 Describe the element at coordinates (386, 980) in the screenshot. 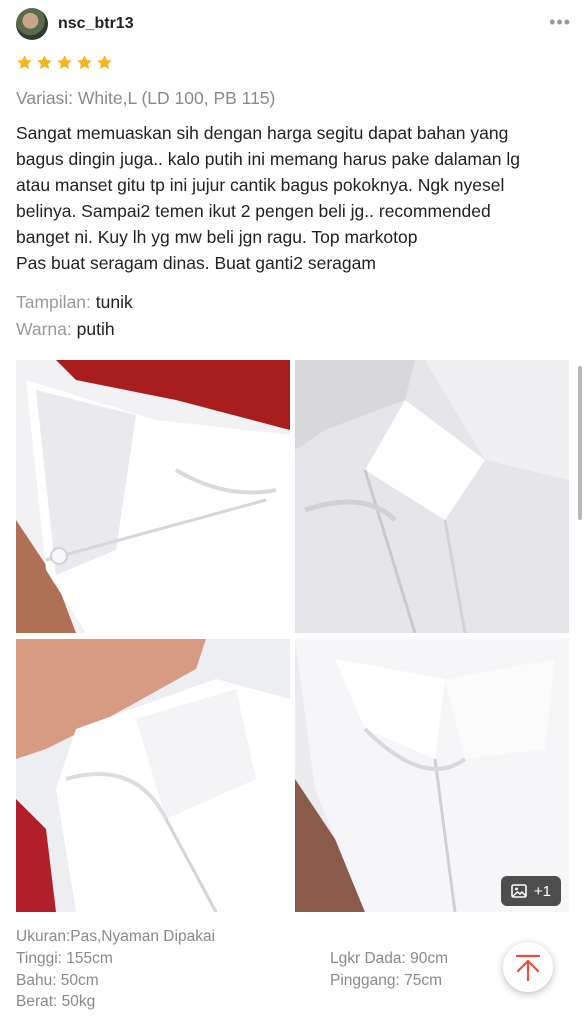

I see `spec-pinggang: Pinggang: 75cm` at that location.